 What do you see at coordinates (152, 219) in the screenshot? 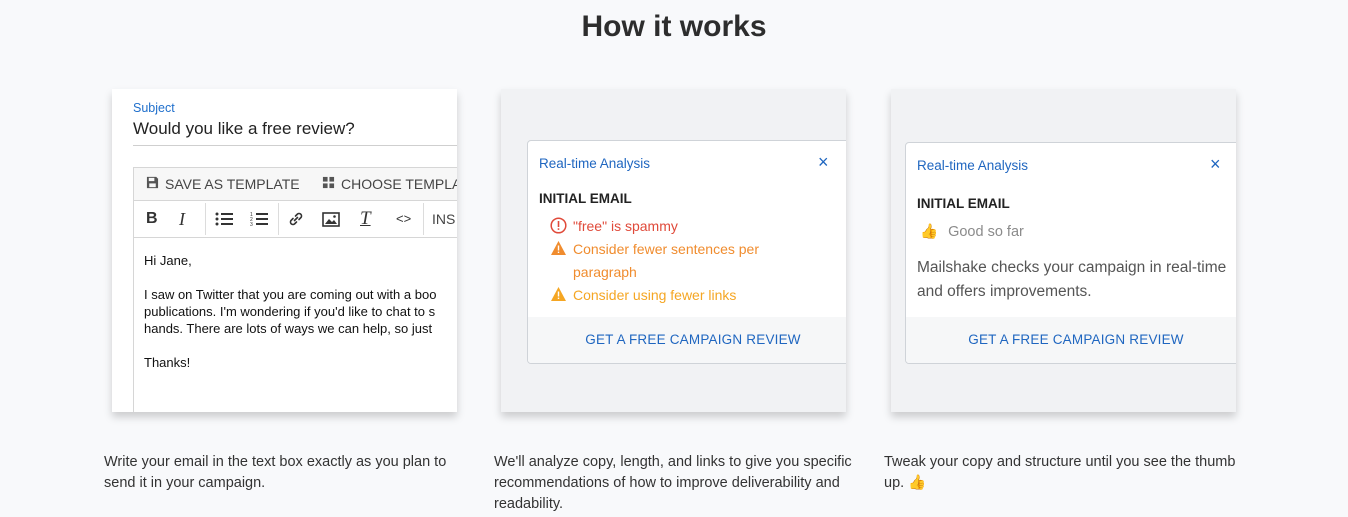
I see `bold-button: B` at bounding box center [152, 219].